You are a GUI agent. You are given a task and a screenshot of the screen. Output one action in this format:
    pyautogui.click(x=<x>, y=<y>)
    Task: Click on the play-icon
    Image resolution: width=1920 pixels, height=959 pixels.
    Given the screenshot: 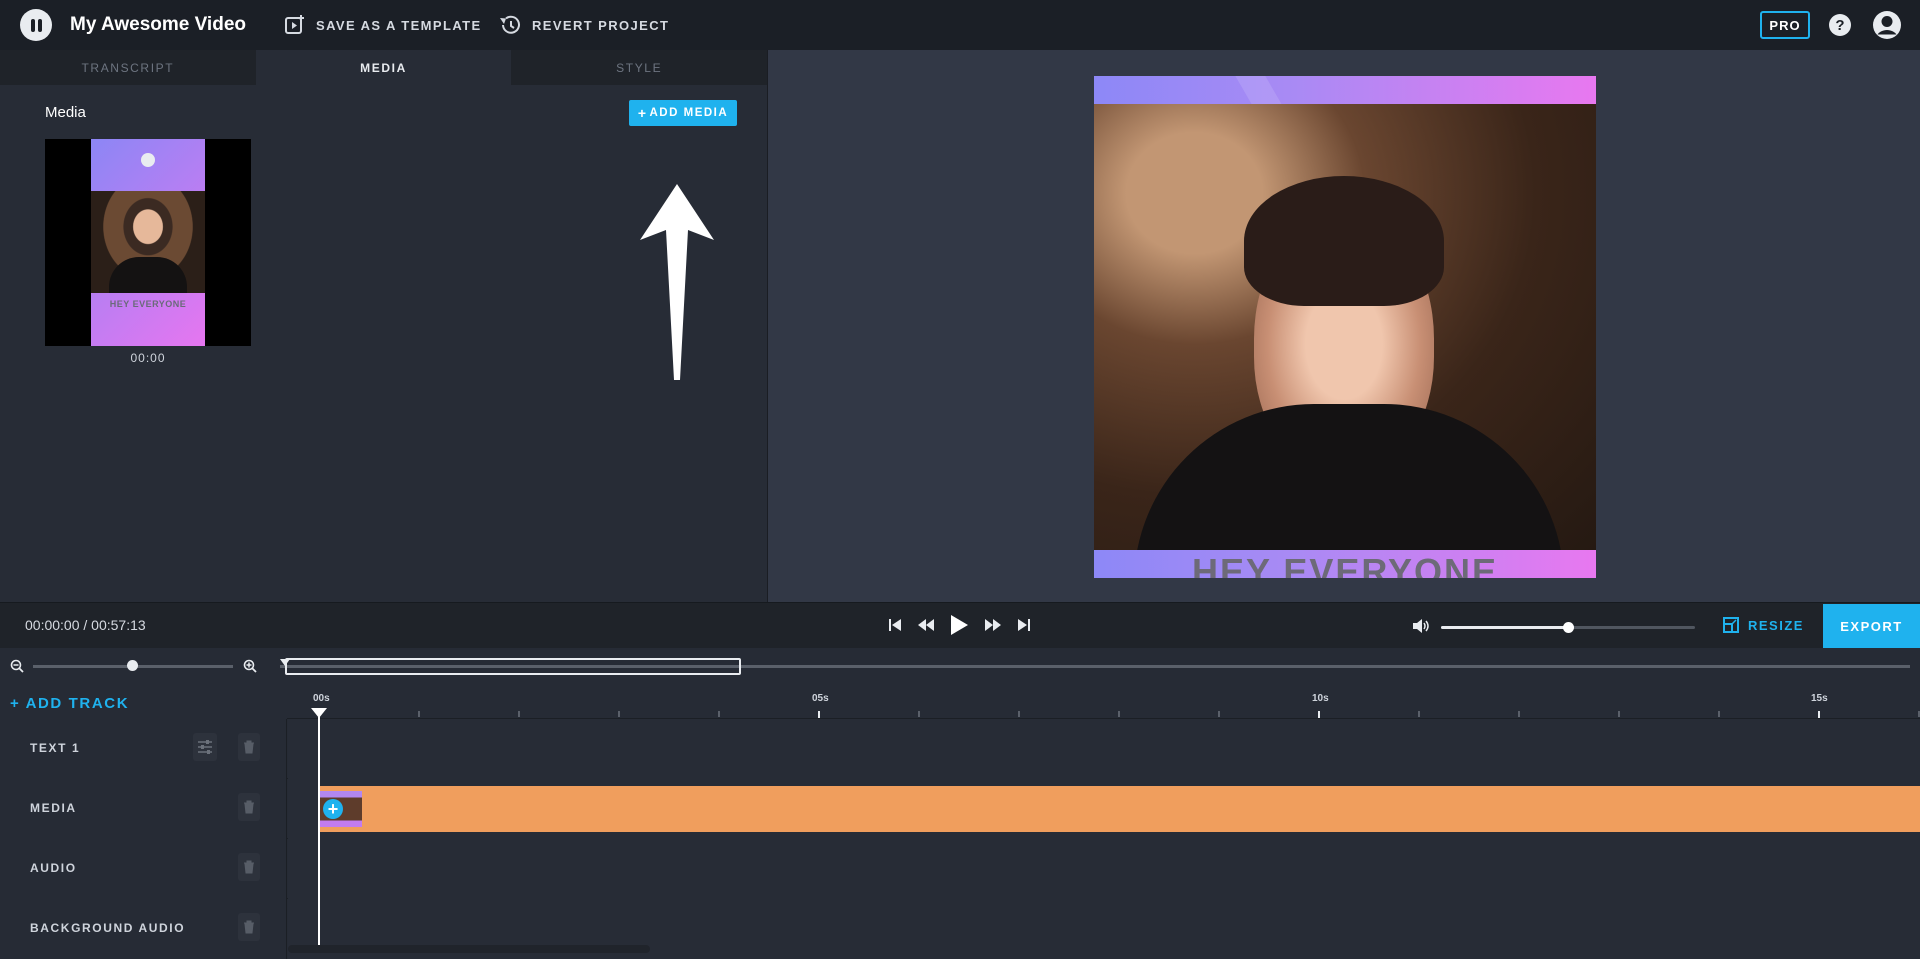 What is the action you would take?
    pyautogui.click(x=959, y=625)
    